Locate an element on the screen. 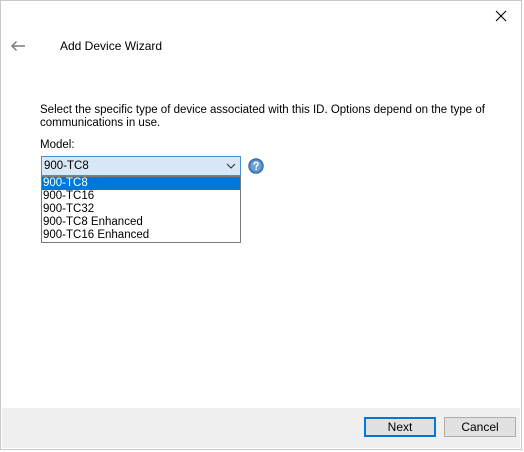 This screenshot has width=524, height=452. next-button: Next is located at coordinates (400, 427).